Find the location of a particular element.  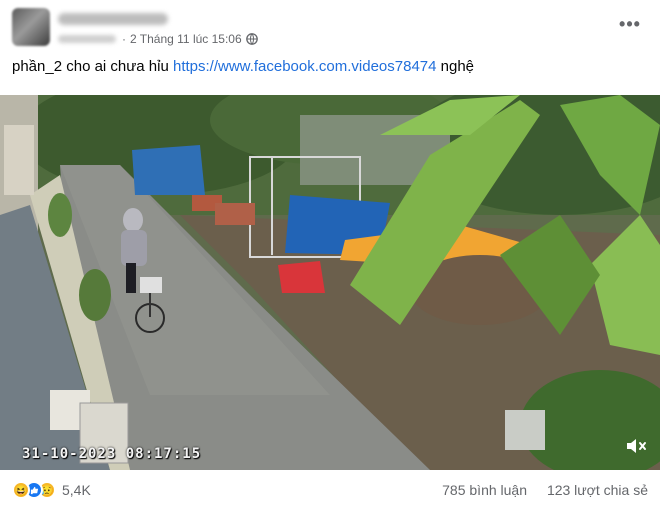

reaction-count: 5,4K is located at coordinates (76, 490).